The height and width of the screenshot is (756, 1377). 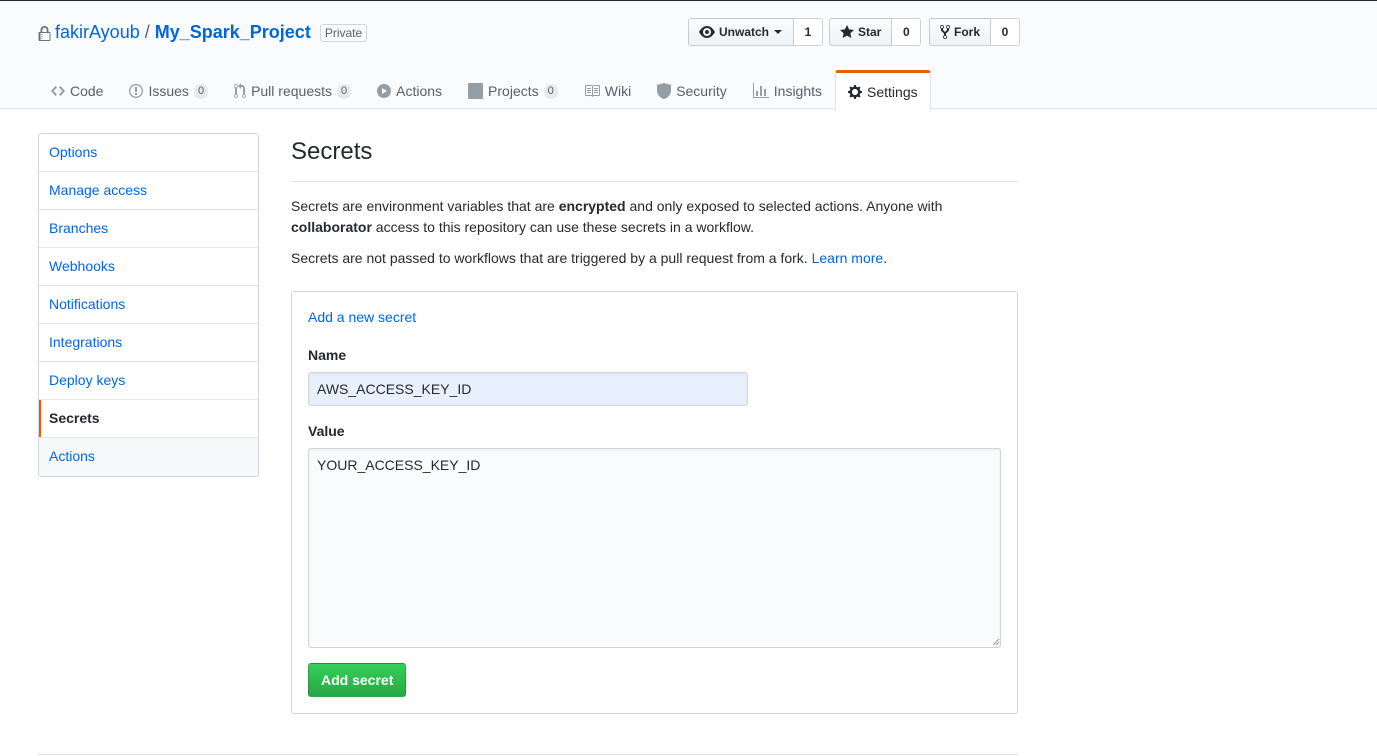 I want to click on shield-icon, so click(x=664, y=91).